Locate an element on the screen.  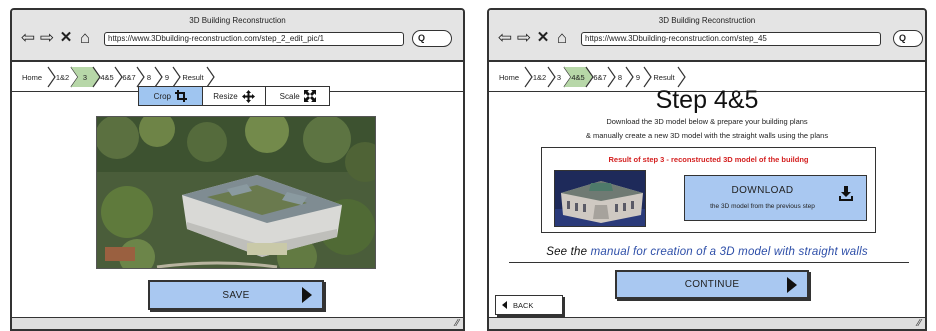
scale-tool-label: Scale is located at coordinates (289, 96).